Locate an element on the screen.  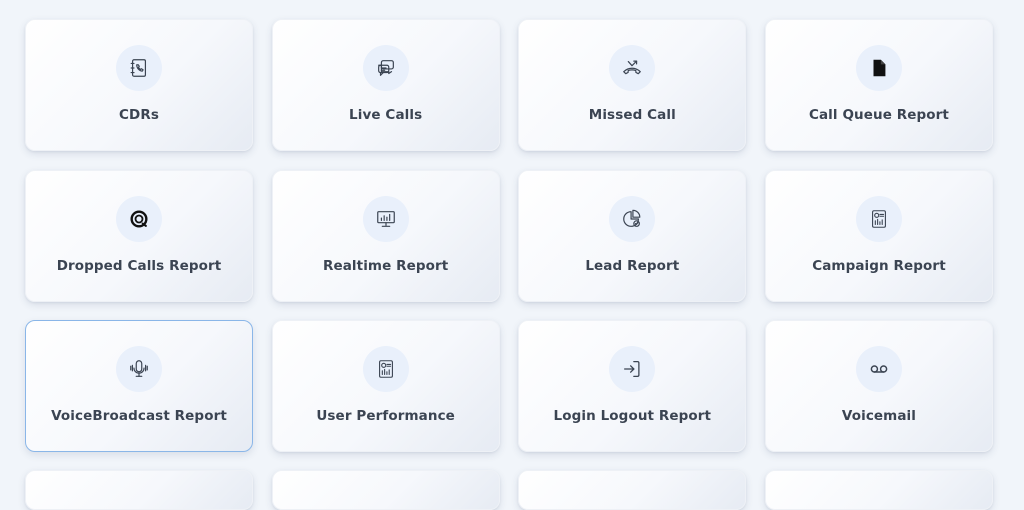
card-label: User Performance is located at coordinates (385, 416).